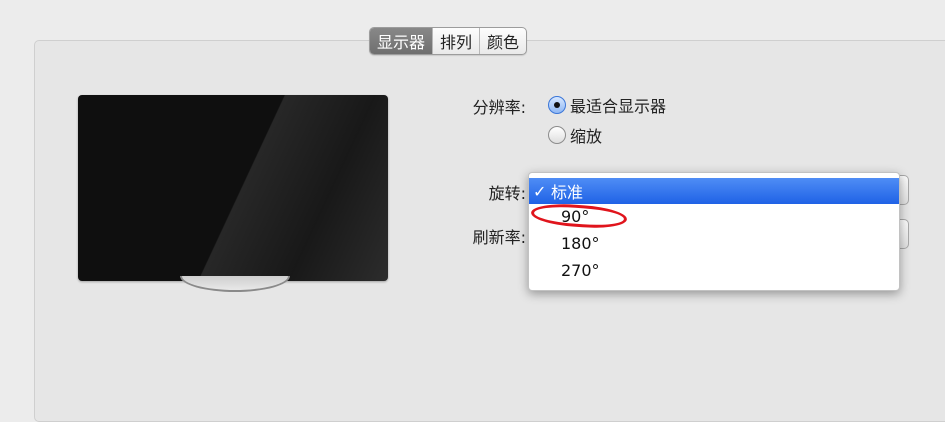 This screenshot has width=945, height=422. Describe the element at coordinates (499, 237) in the screenshot. I see `refresh-rate-label: 刷新率:` at that location.